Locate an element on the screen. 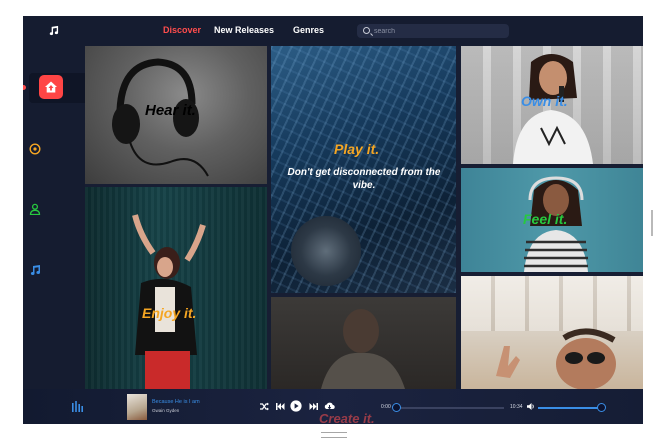 The height and width of the screenshot is (445, 658). tile-own-it: Own it. is located at coordinates (552, 105).